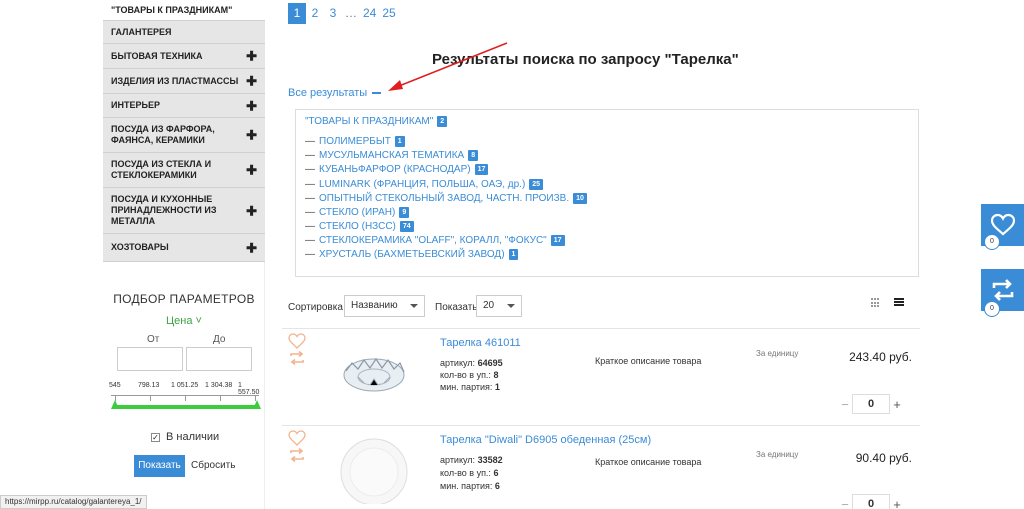  What do you see at coordinates (115, 385) in the screenshot?
I see `scale-label: 545` at bounding box center [115, 385].